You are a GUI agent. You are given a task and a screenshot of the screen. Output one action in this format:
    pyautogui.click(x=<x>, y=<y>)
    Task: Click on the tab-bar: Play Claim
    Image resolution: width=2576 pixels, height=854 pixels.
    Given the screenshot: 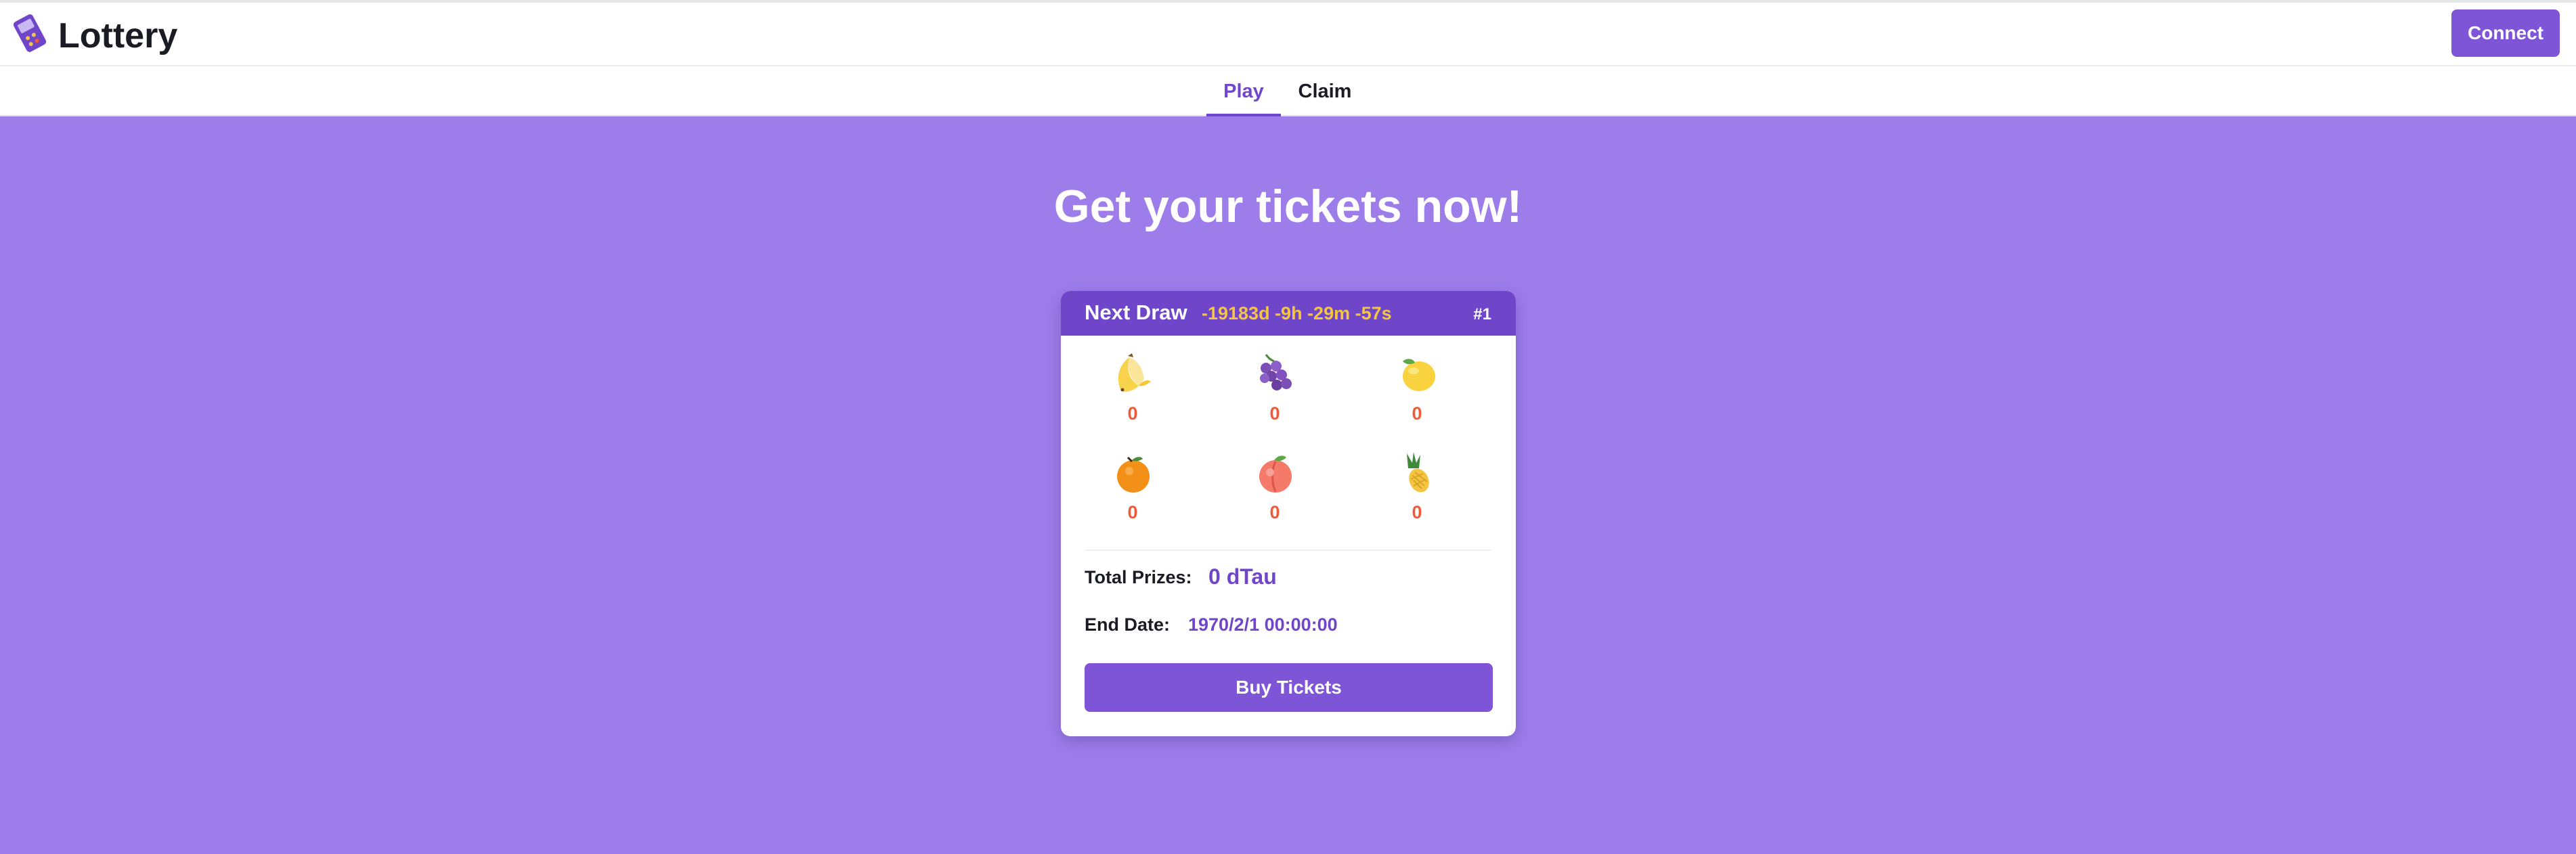 What is the action you would take?
    pyautogui.click(x=1288, y=91)
    